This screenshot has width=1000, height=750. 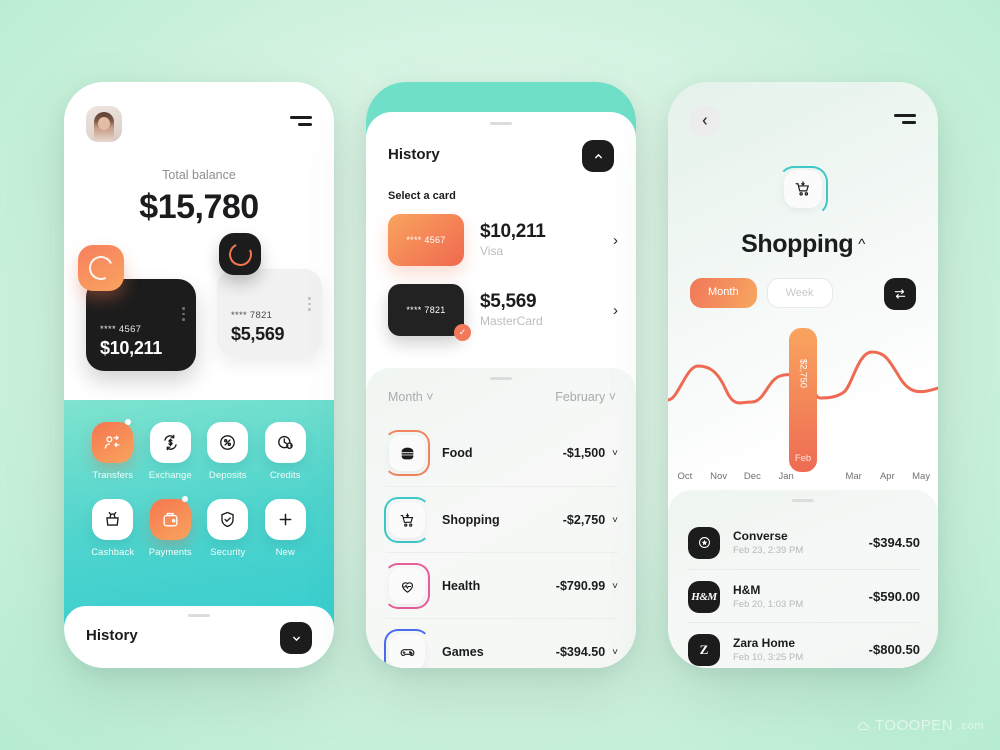 What do you see at coordinates (760, 535) in the screenshot?
I see `transaction-name: Converse` at bounding box center [760, 535].